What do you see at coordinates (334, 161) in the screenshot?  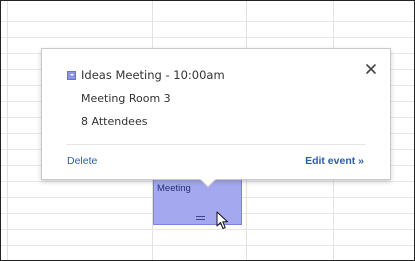 I see `edit-event-link: Edit event »` at bounding box center [334, 161].